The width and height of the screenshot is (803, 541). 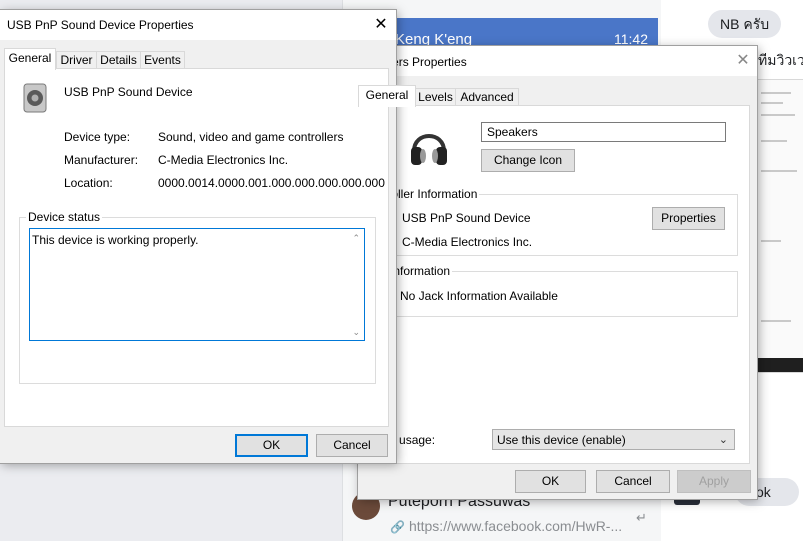 What do you see at coordinates (561, 440) in the screenshot?
I see `device-usage-value: Use this device (enable)` at bounding box center [561, 440].